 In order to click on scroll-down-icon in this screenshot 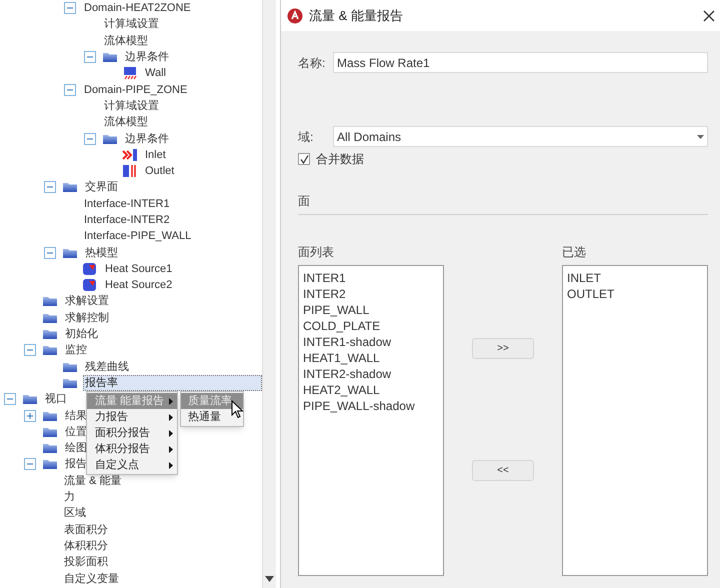, I will do `click(269, 579)`.